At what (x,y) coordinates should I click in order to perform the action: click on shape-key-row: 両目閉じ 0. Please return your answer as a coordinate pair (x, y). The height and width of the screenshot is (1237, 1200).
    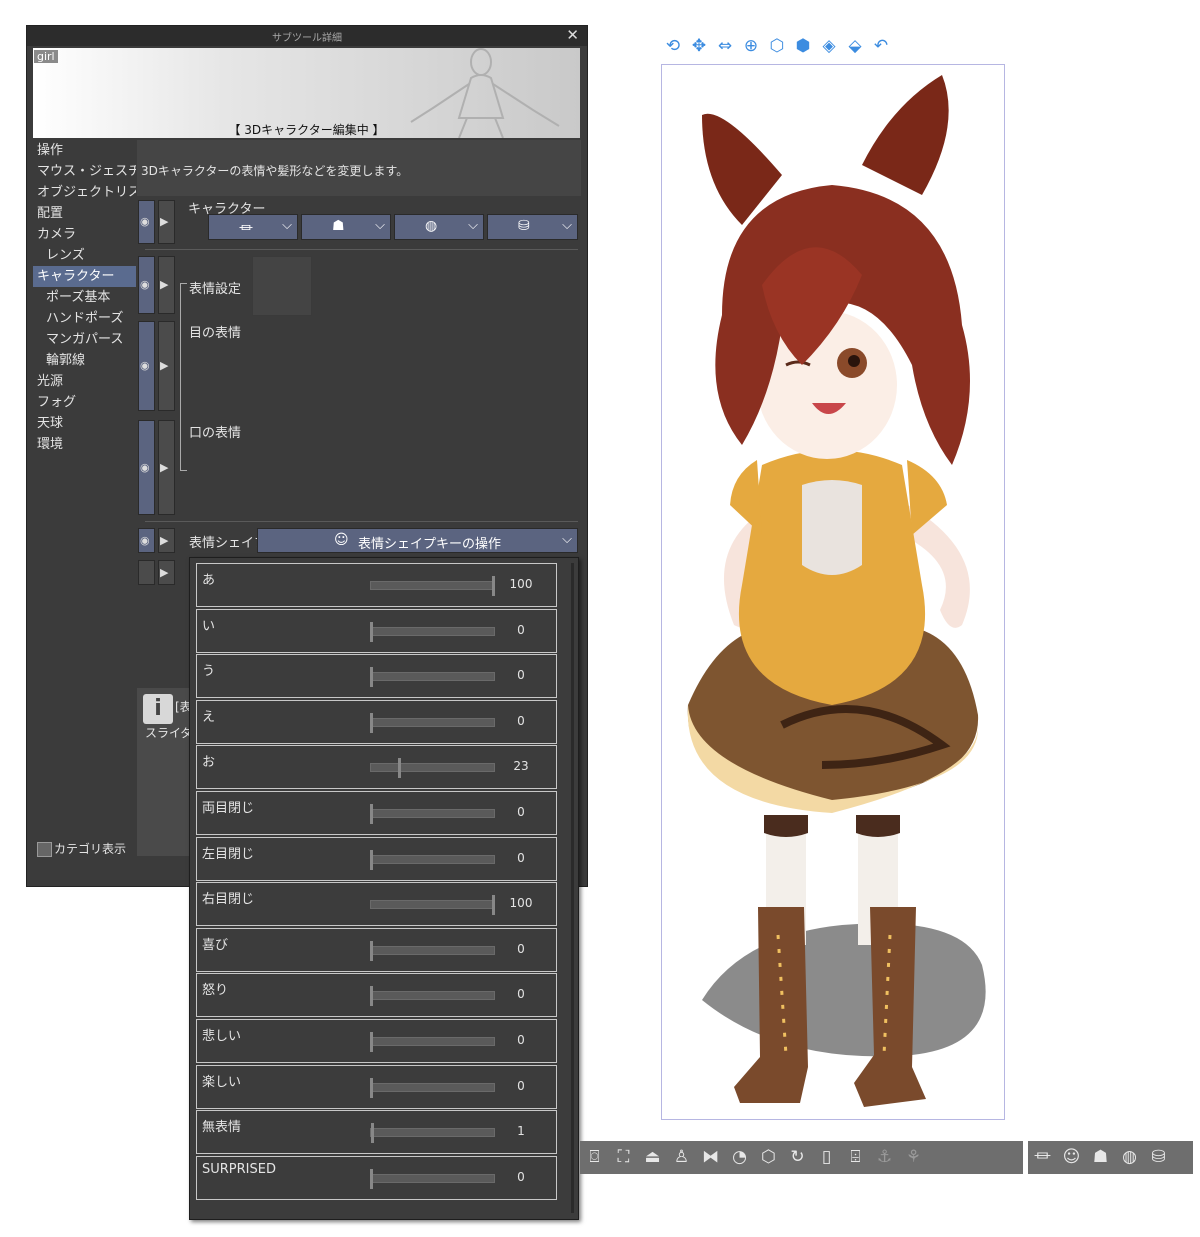
    Looking at the image, I should click on (376, 813).